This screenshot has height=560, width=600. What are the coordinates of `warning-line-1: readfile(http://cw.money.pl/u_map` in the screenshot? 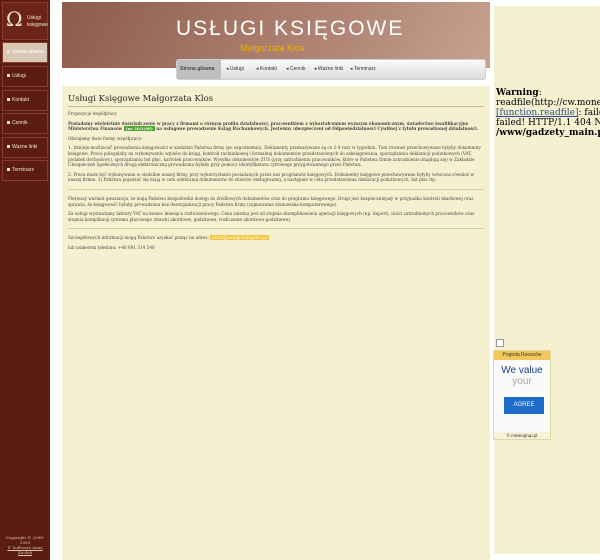 It's located at (548, 103).